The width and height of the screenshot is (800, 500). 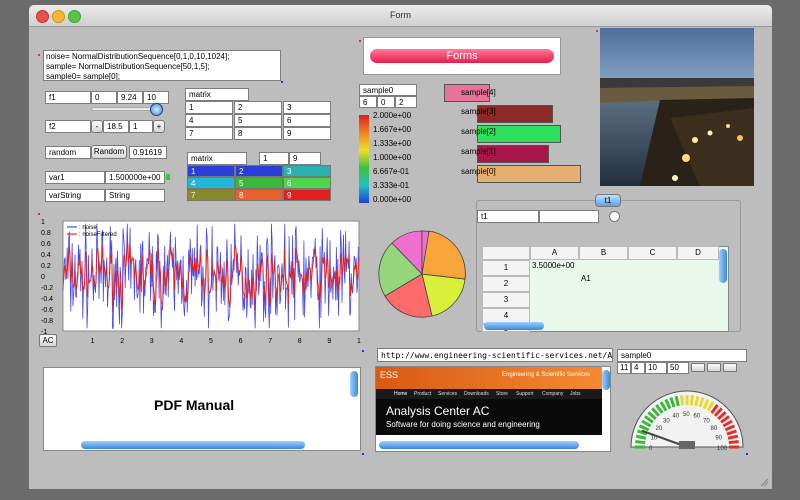 I want to click on f2-step-field: 1, so click(x=141, y=126).